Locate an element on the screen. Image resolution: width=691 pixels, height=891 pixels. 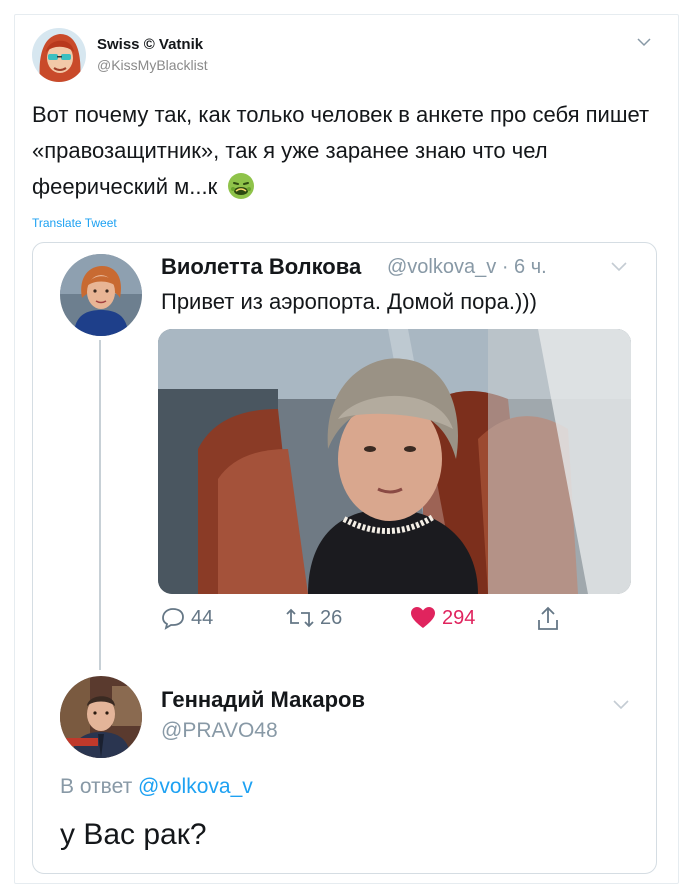
quoted-author-avatar is located at coordinates (101, 295).